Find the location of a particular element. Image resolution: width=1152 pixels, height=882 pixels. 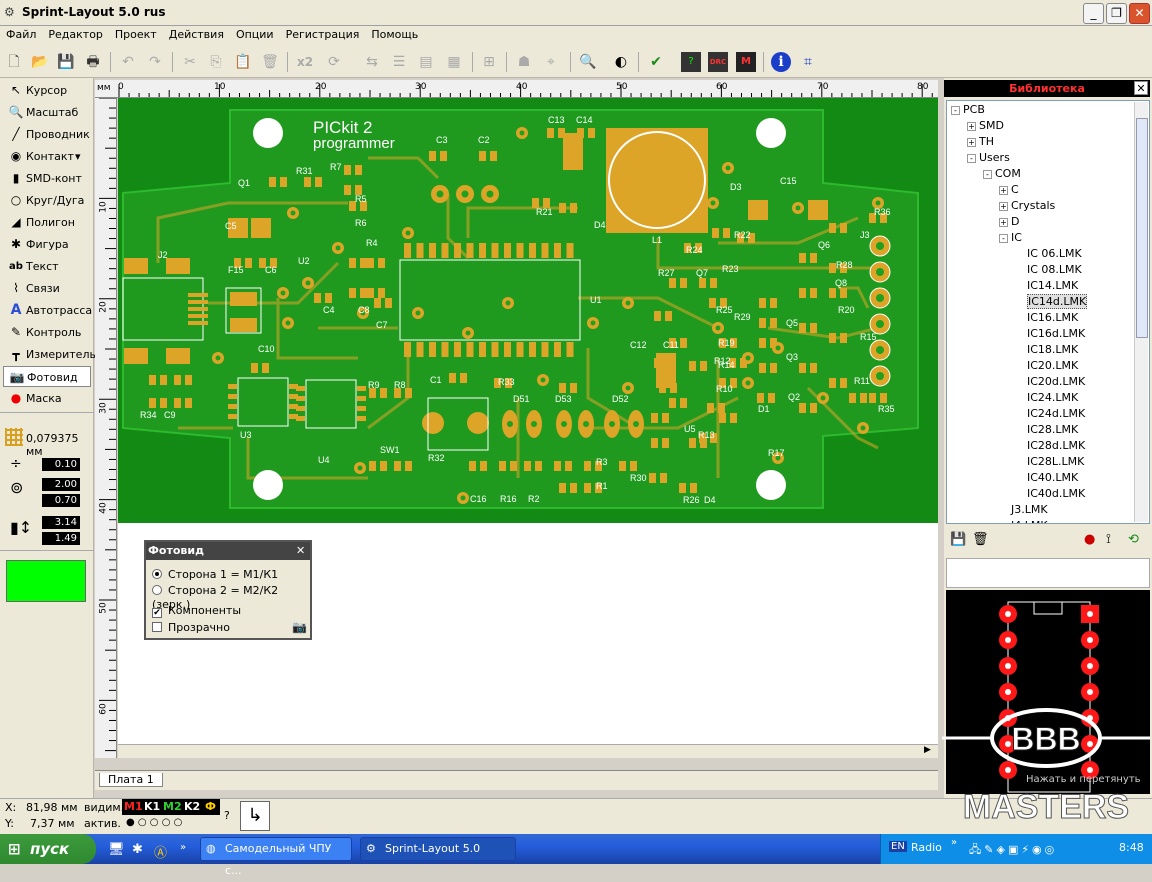

tab-board-1: Плата 1 is located at coordinates (131, 780).